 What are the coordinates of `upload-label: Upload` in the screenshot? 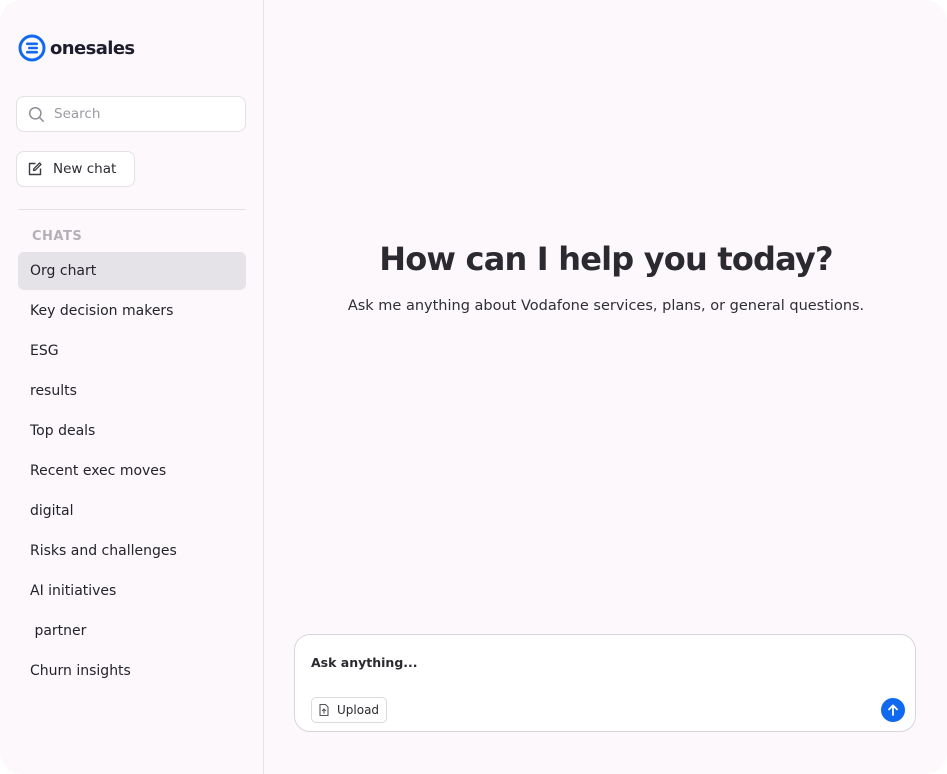 It's located at (358, 710).